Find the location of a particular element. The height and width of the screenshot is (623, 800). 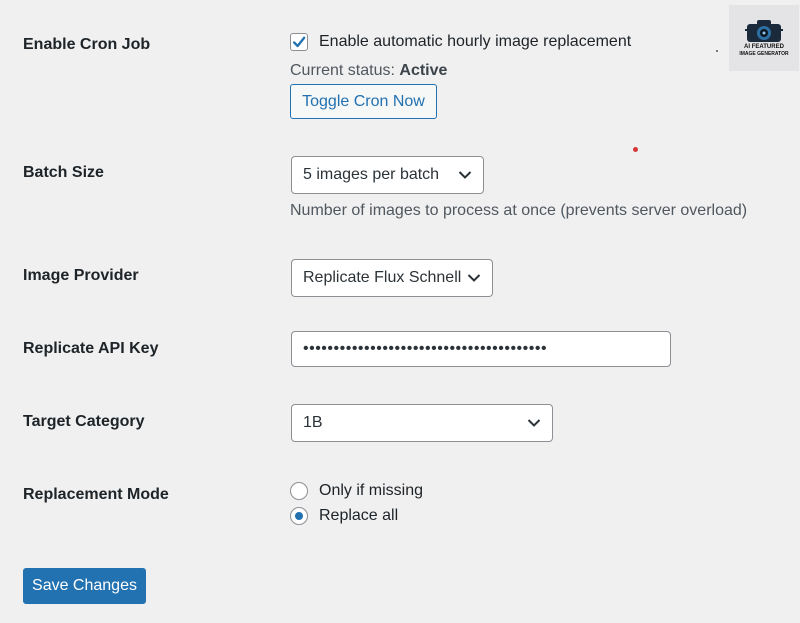

checkmark-icon is located at coordinates (299, 42).